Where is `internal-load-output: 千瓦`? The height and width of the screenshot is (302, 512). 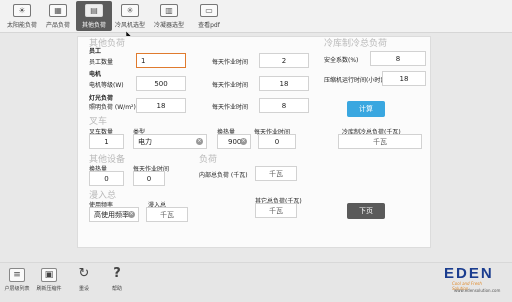
internal-load-output: 千瓦 is located at coordinates (276, 173).